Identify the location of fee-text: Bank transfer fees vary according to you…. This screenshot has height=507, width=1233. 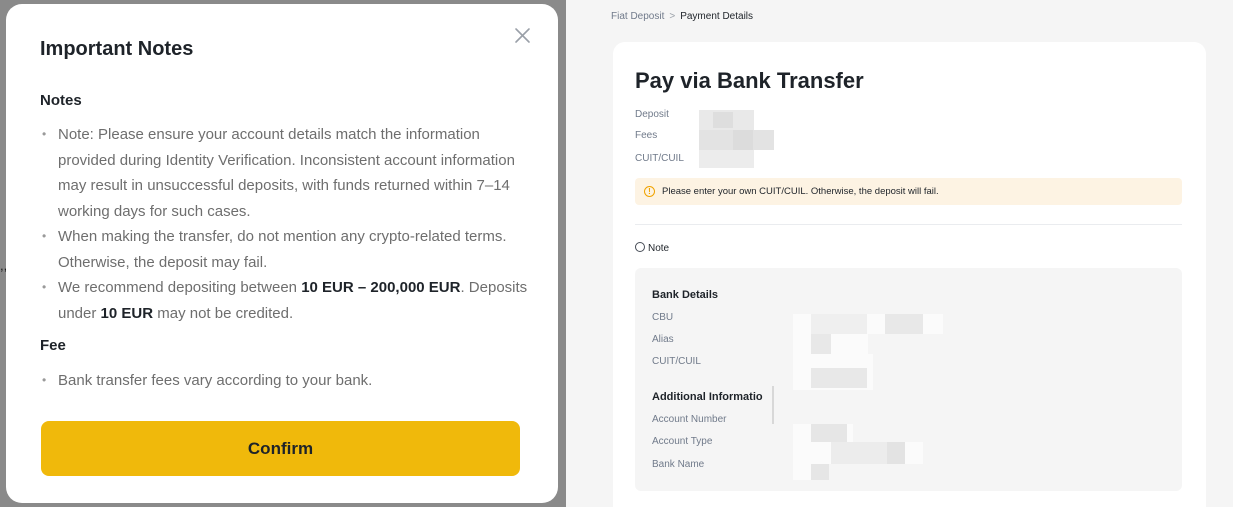
(215, 380).